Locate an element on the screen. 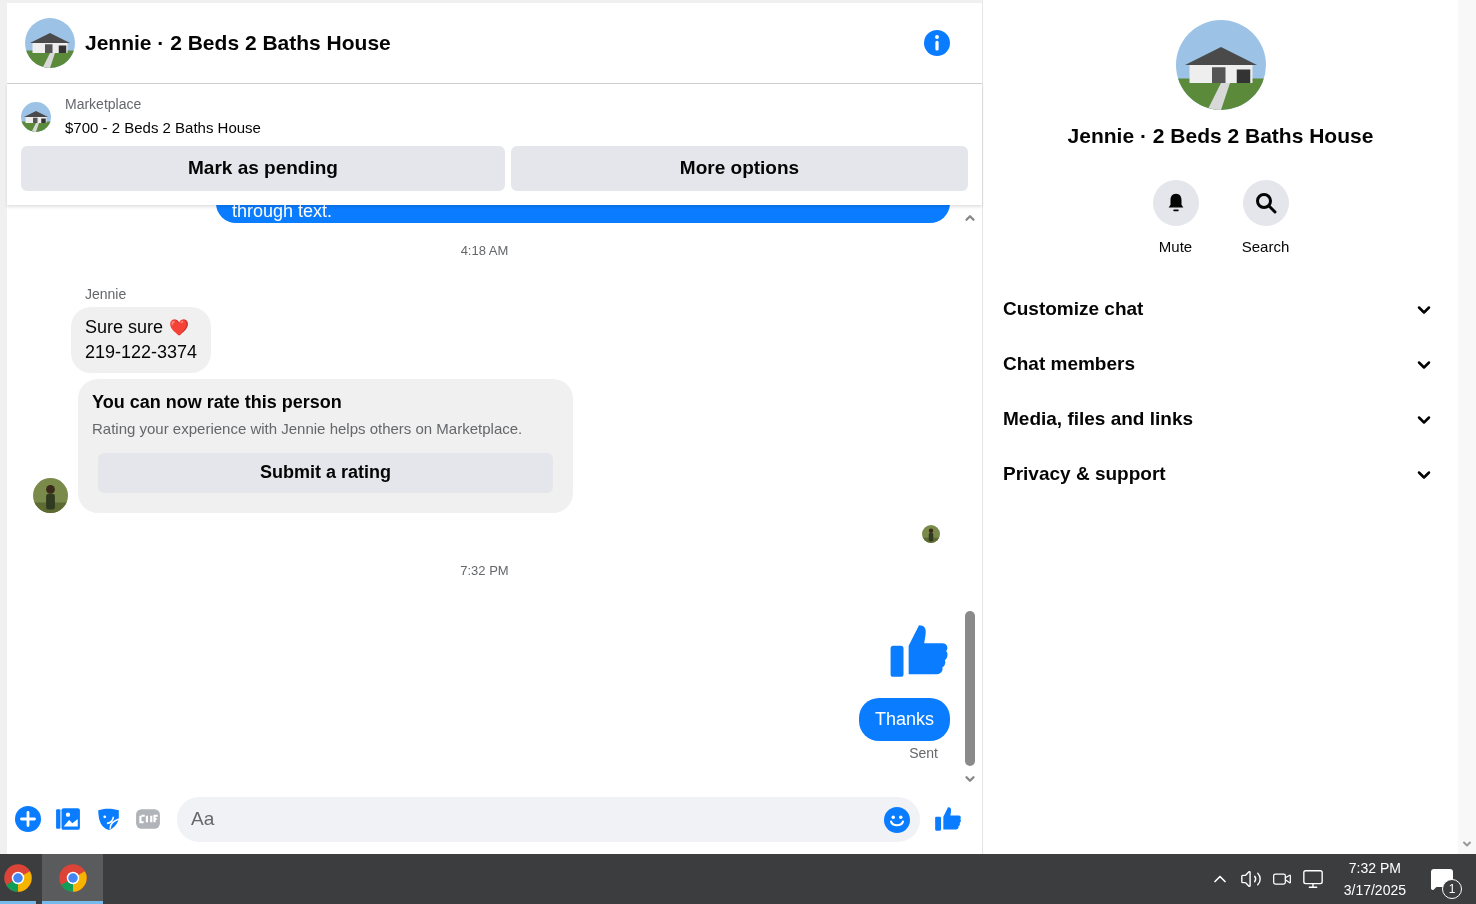  details-action-button: Mute is located at coordinates (1175, 218).